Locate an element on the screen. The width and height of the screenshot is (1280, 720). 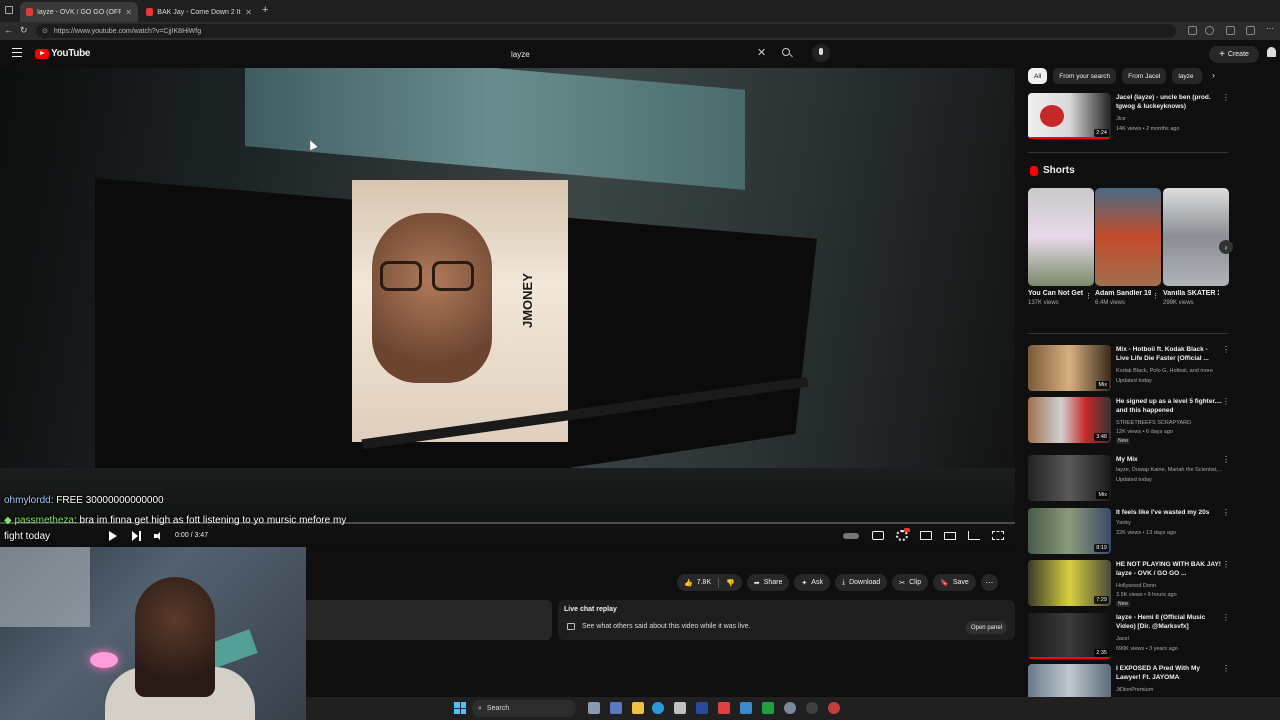
chip-all: All is located at coordinates (1038, 76).